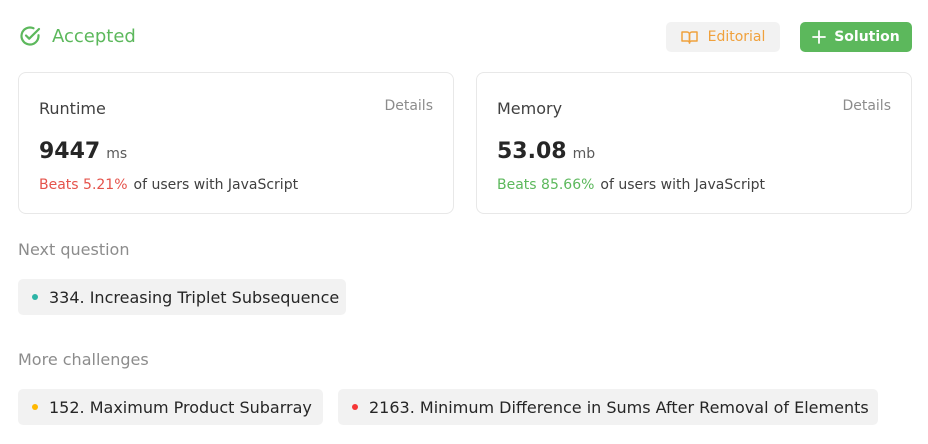 Image resolution: width=928 pixels, height=444 pixels. Describe the element at coordinates (30, 36) in the screenshot. I see `check-circle-icon` at that location.